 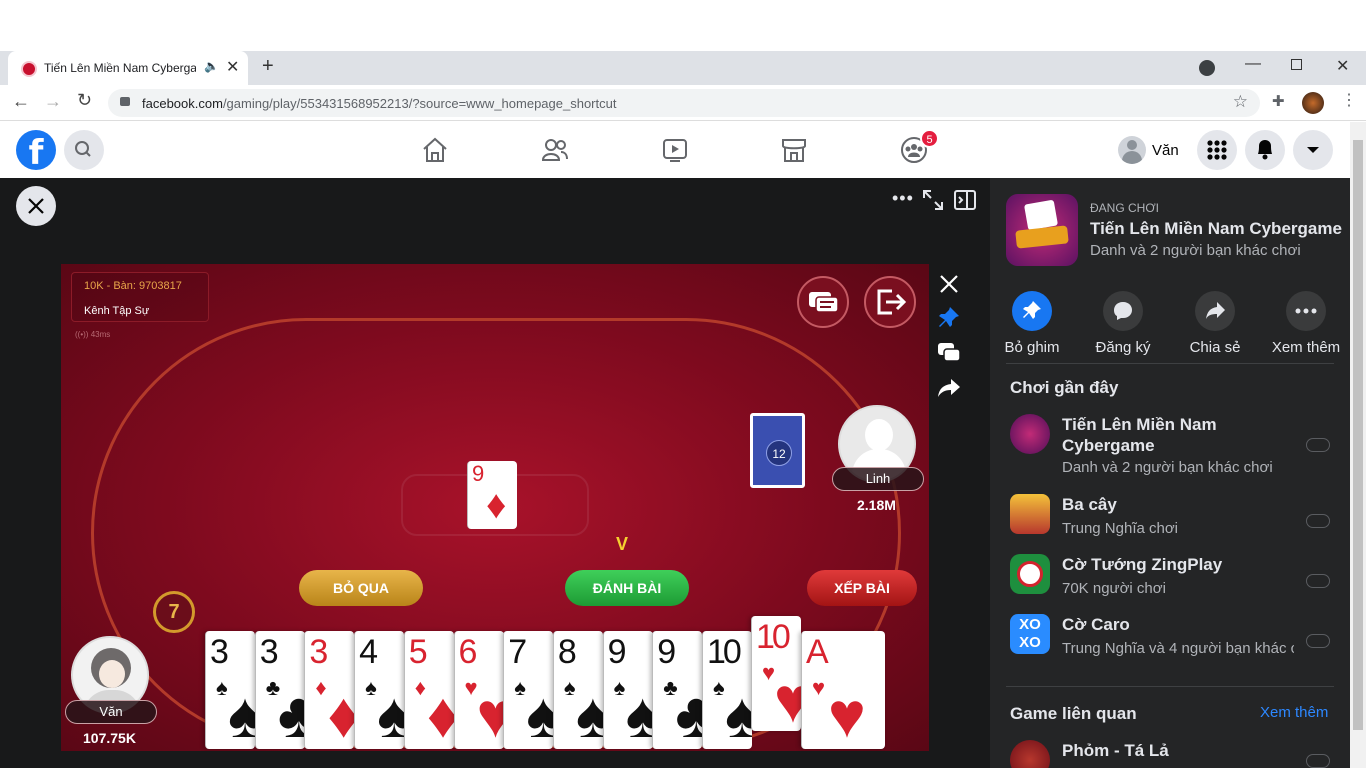 What do you see at coordinates (965, 200) in the screenshot?
I see `toggle-sidebar-icon` at bounding box center [965, 200].